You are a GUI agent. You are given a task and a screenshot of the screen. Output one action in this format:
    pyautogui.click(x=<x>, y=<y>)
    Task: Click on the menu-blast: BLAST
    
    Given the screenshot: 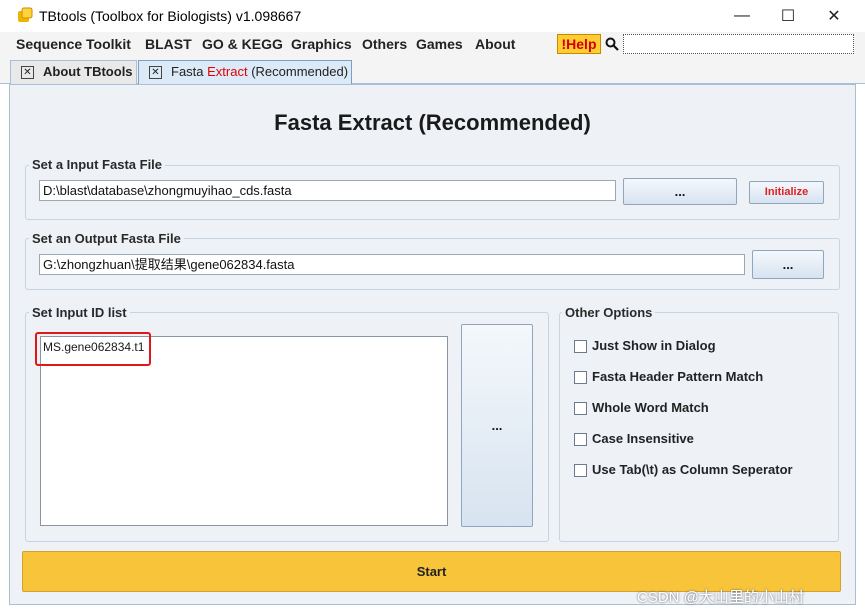 What is the action you would take?
    pyautogui.click(x=168, y=44)
    